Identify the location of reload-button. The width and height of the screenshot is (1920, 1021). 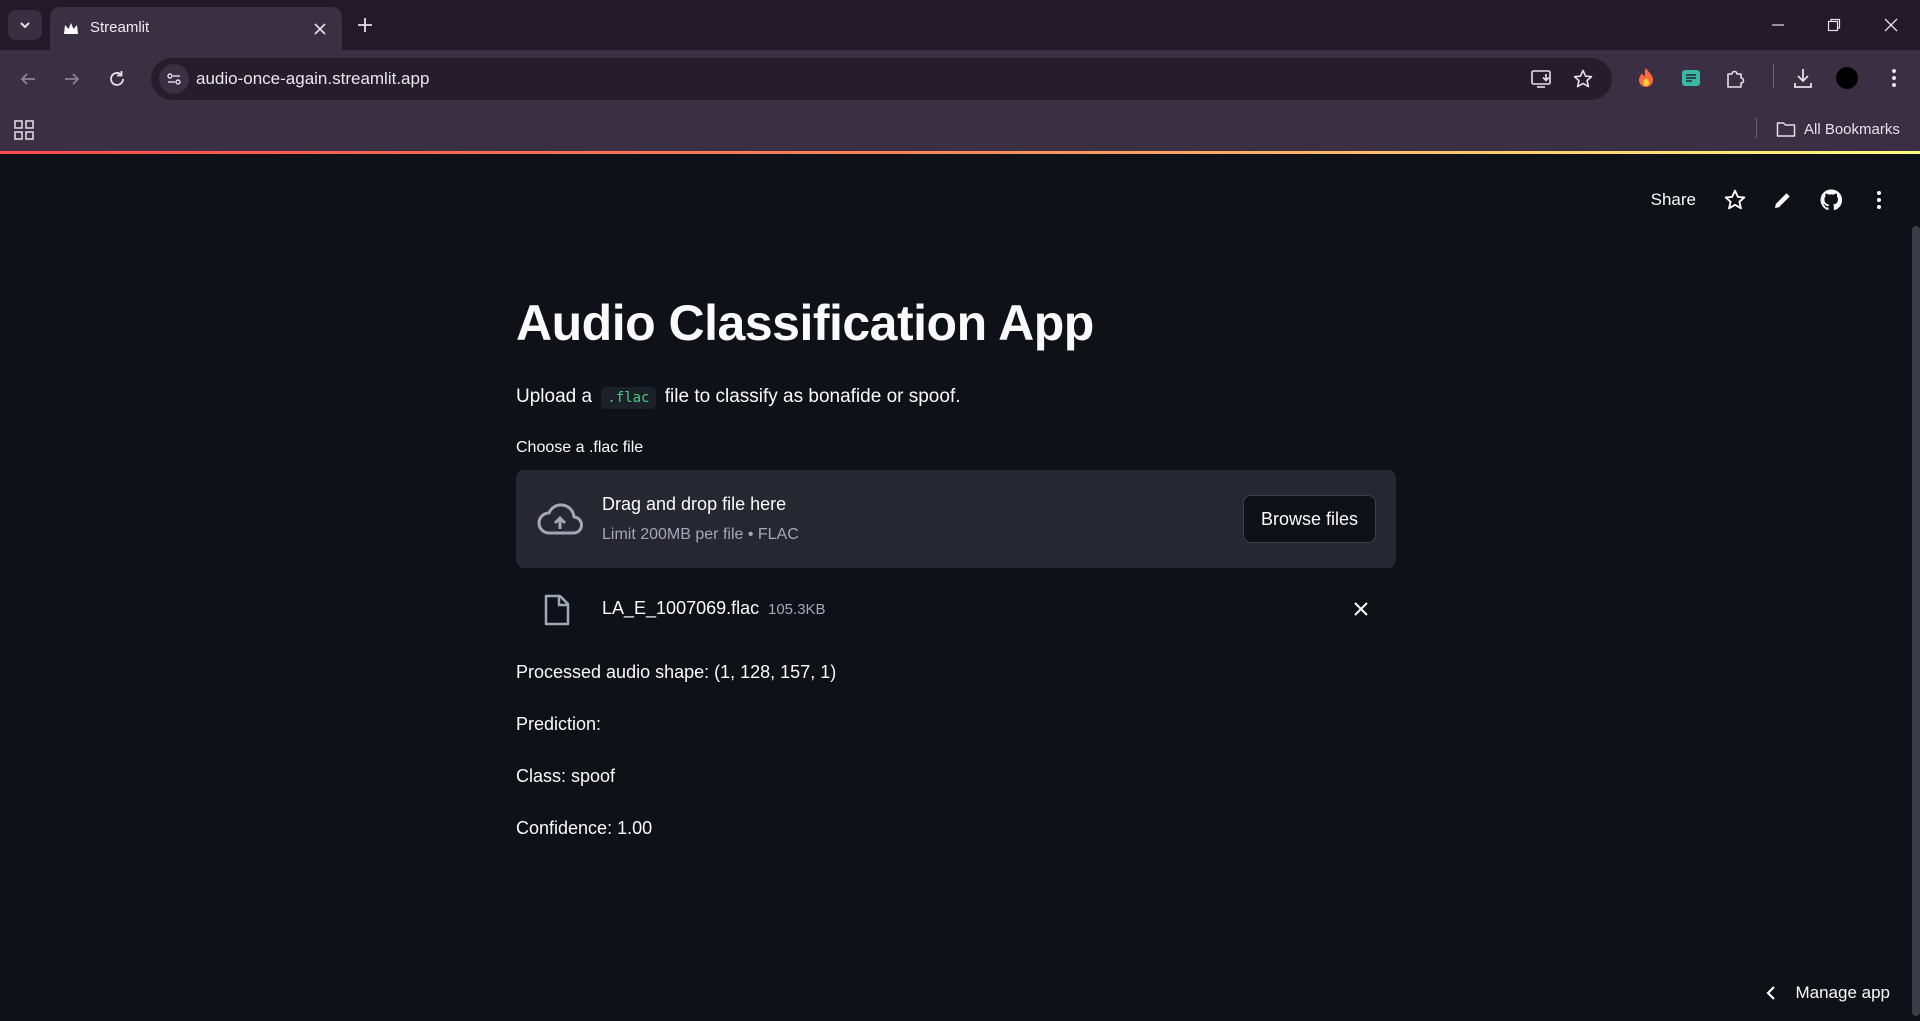
(117, 79).